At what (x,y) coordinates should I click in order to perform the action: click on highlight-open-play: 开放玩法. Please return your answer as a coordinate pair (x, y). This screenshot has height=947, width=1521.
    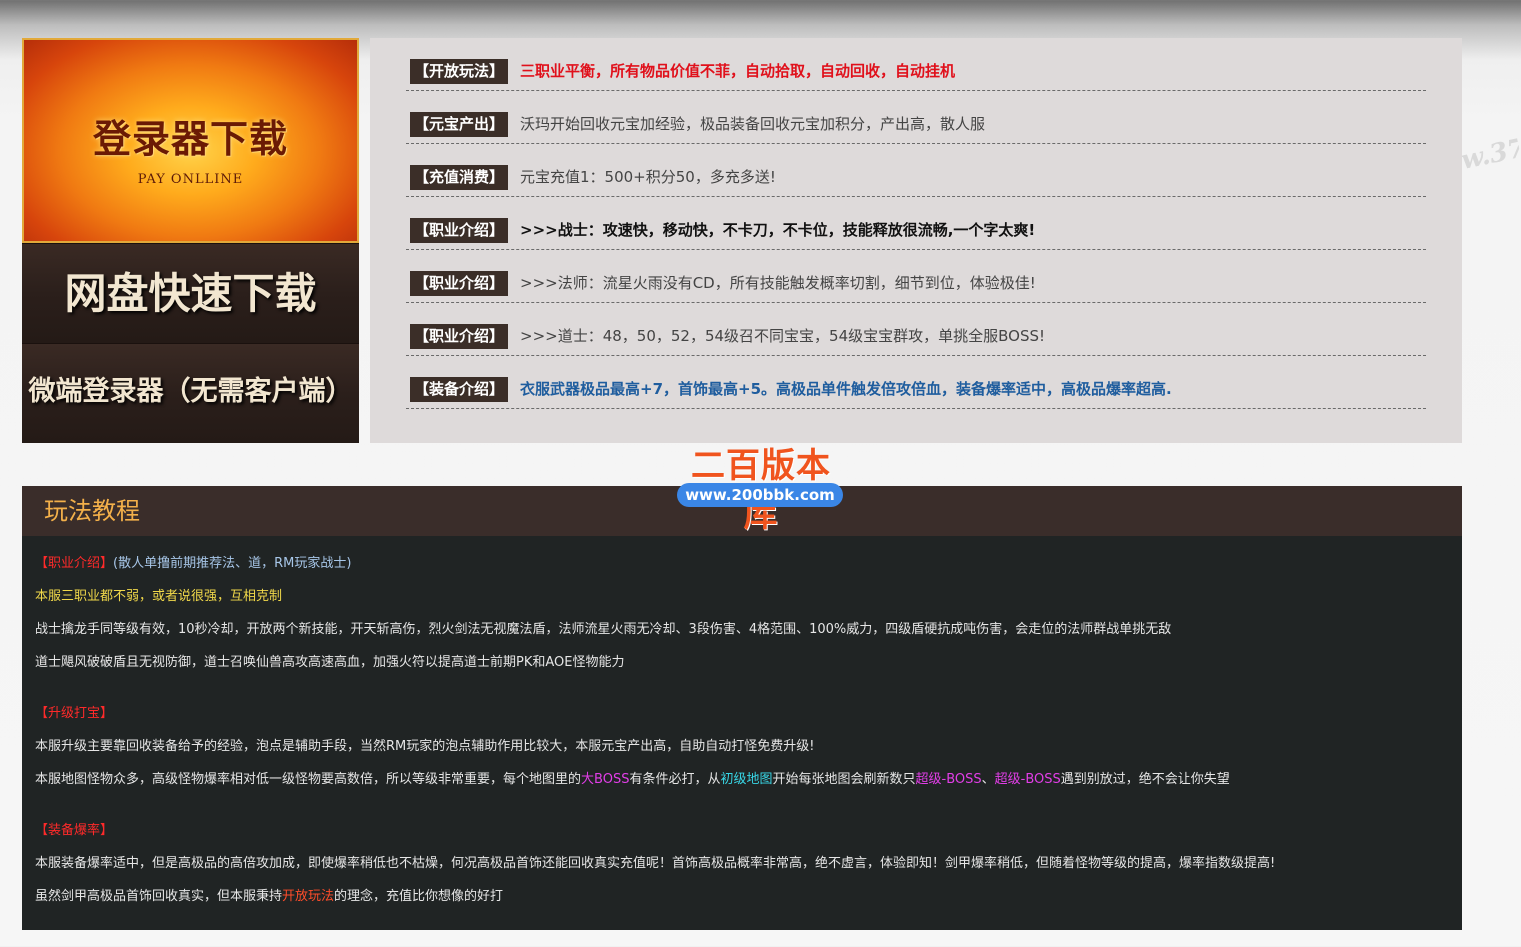
    Looking at the image, I should click on (308, 896).